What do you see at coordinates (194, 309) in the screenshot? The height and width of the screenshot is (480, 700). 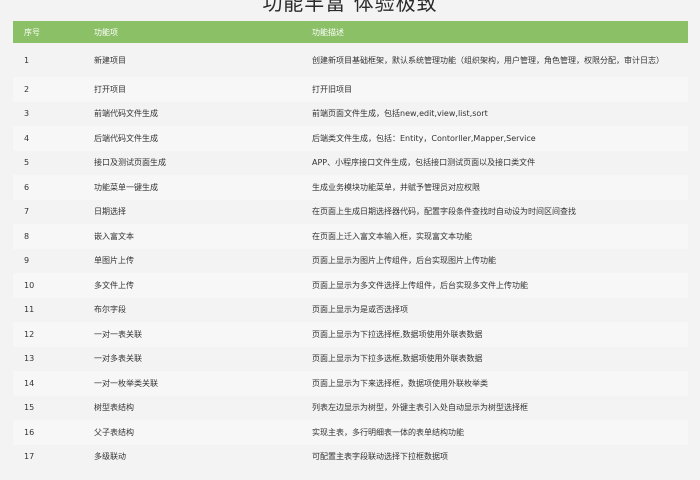 I see `row-item: 布尔字段` at bounding box center [194, 309].